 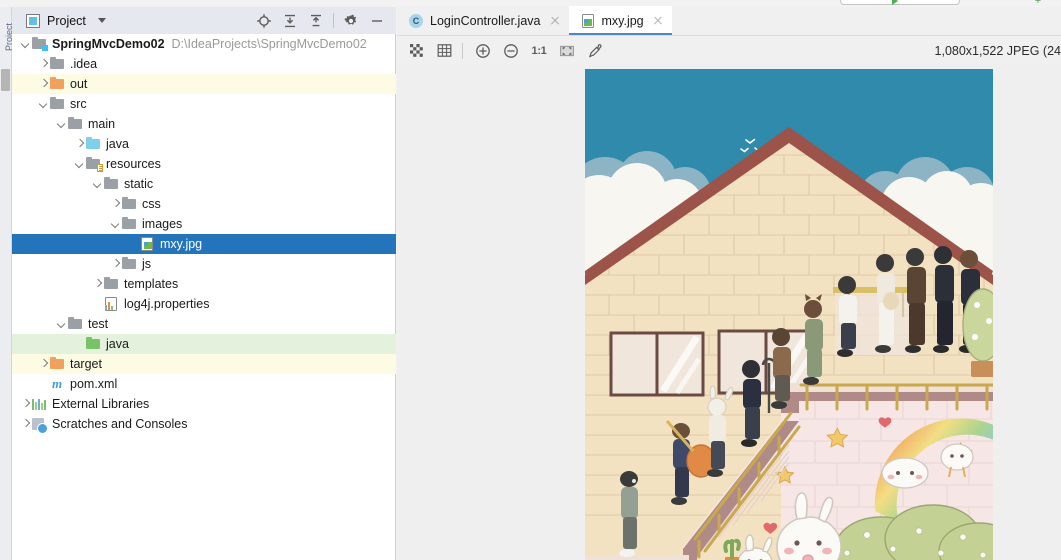 I want to click on tree-row-target: target, so click(x=204, y=364).